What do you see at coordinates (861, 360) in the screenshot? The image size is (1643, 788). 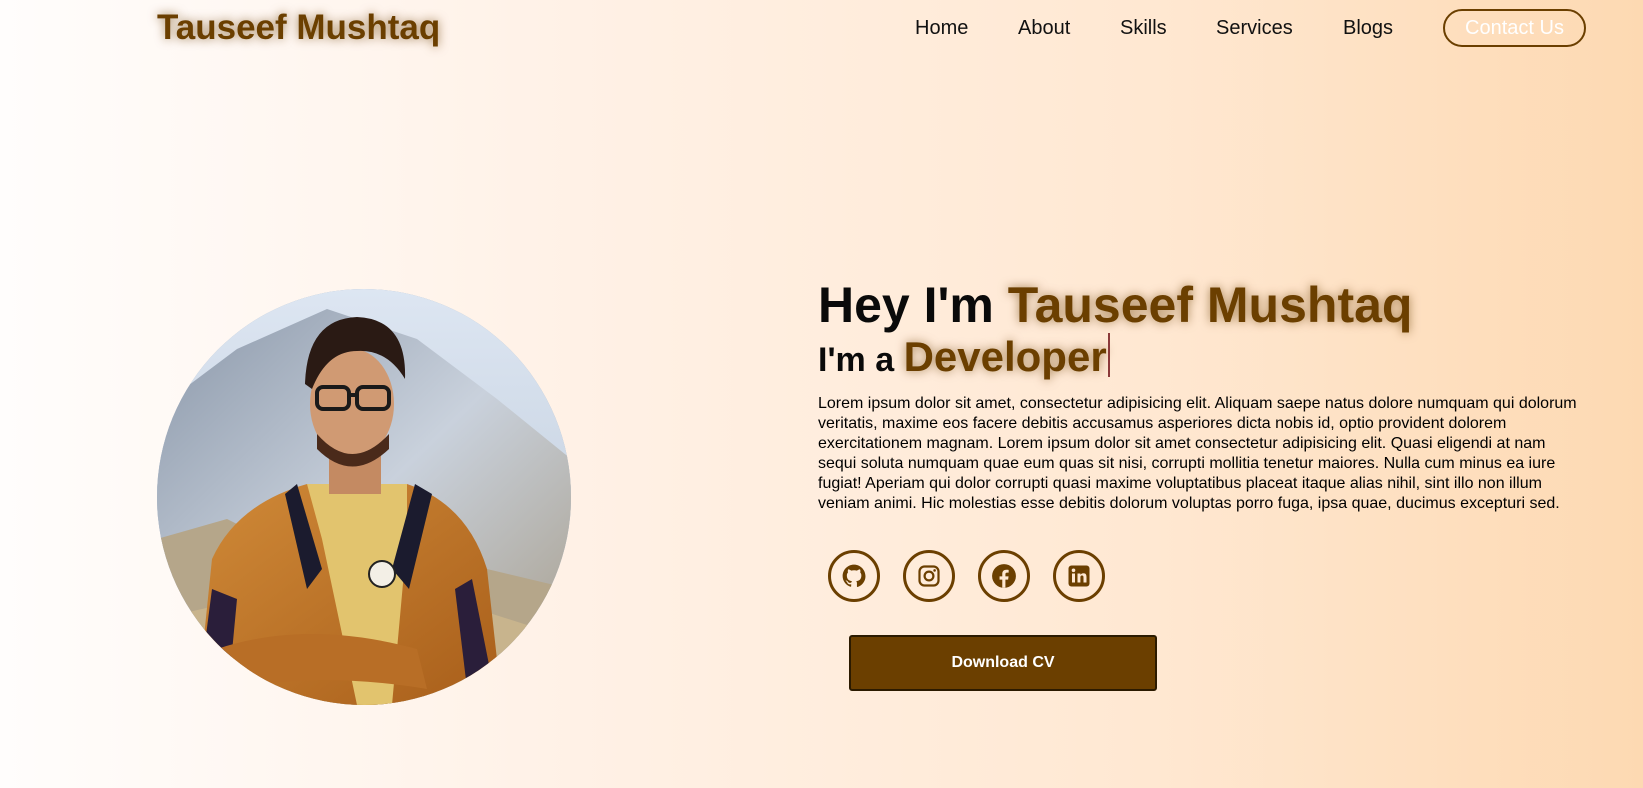 I see `role-prefix: I'm a` at bounding box center [861, 360].